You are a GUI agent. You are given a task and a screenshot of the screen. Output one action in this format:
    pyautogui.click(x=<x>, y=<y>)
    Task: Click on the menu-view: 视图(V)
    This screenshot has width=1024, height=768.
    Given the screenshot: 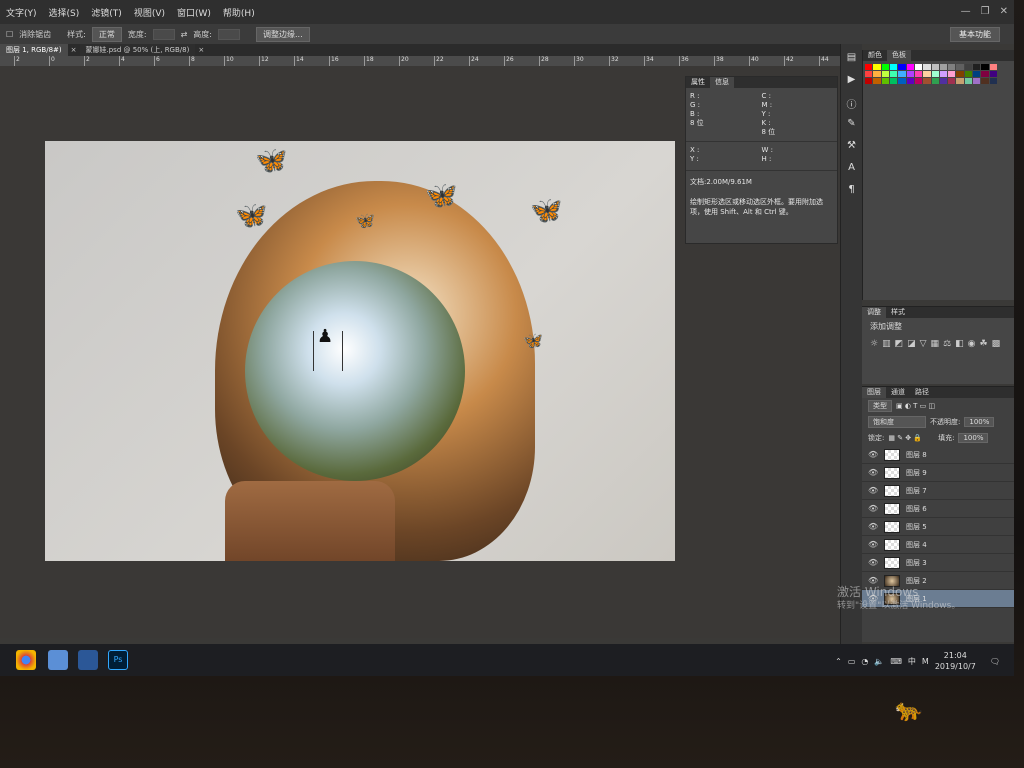 What is the action you would take?
    pyautogui.click(x=149, y=12)
    